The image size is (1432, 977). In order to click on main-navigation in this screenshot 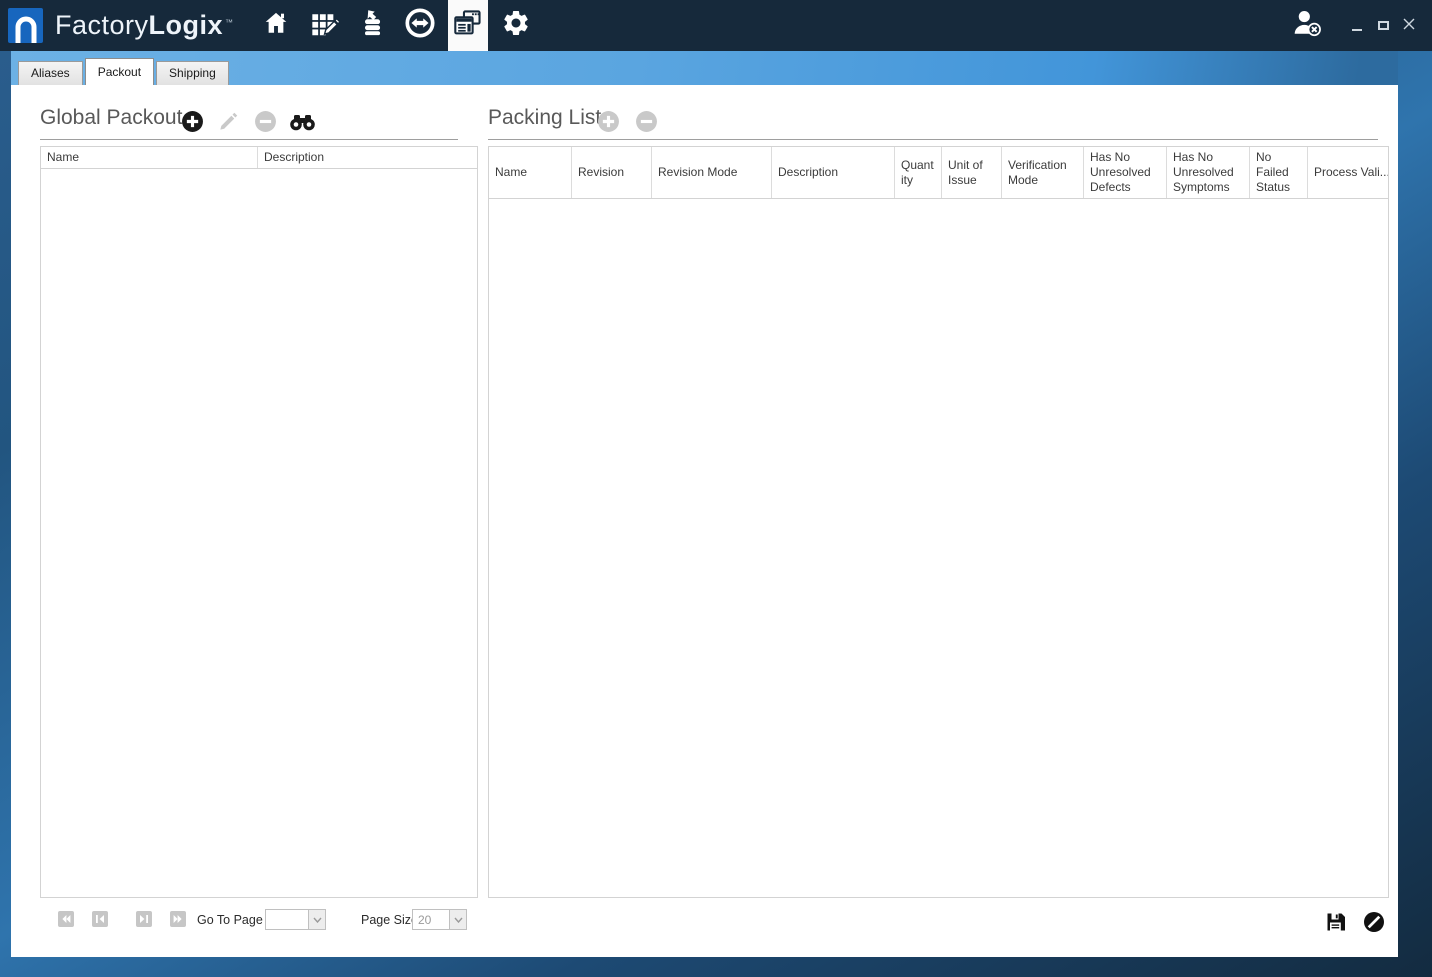, I will do `click(396, 25)`.